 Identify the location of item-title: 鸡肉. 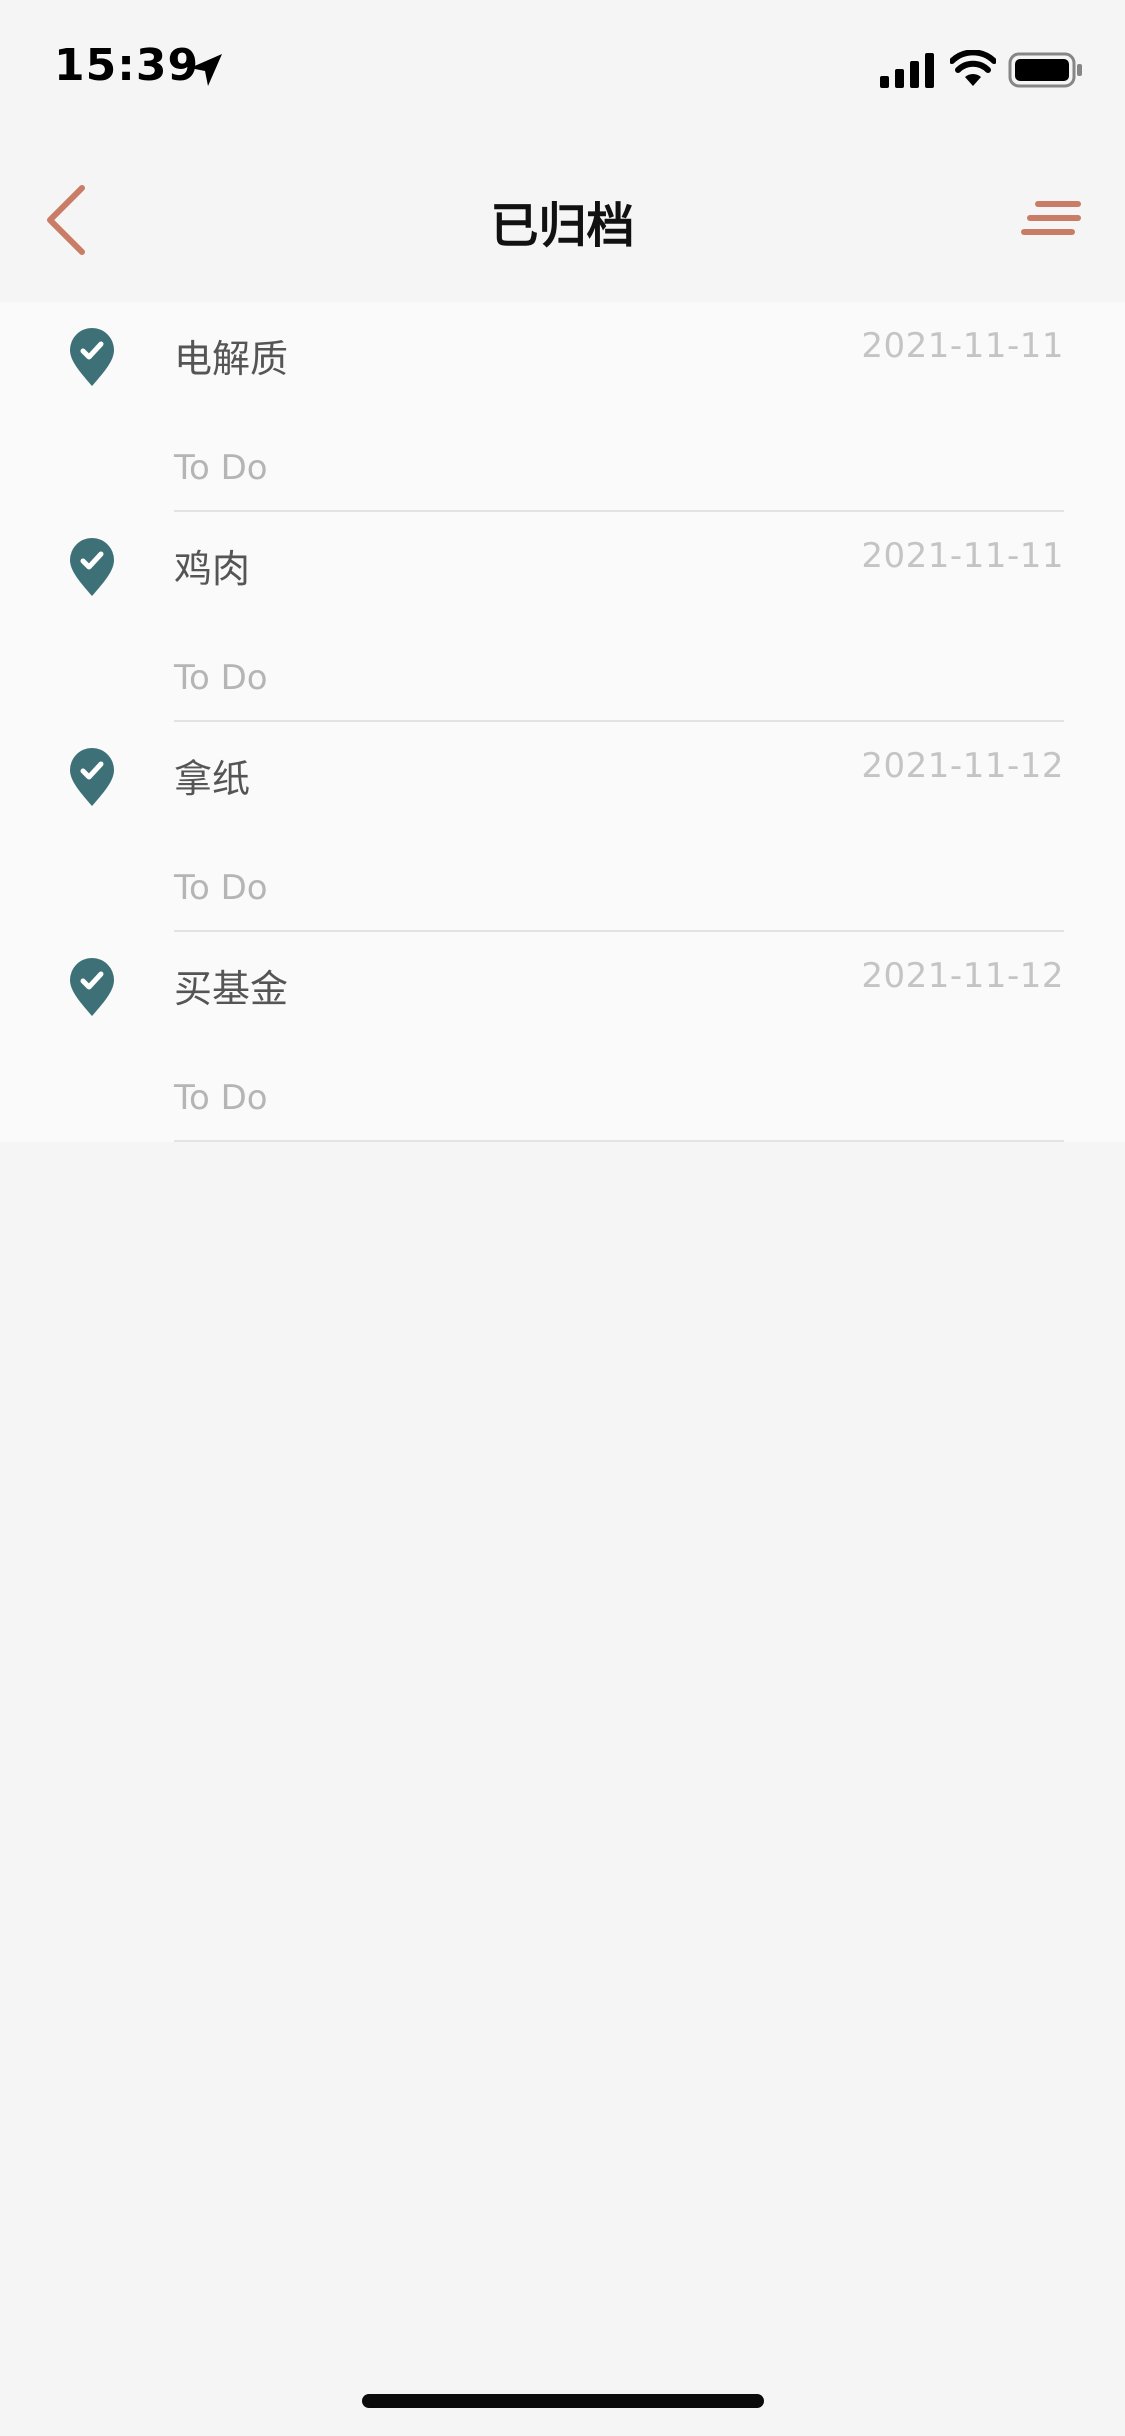
(212, 569).